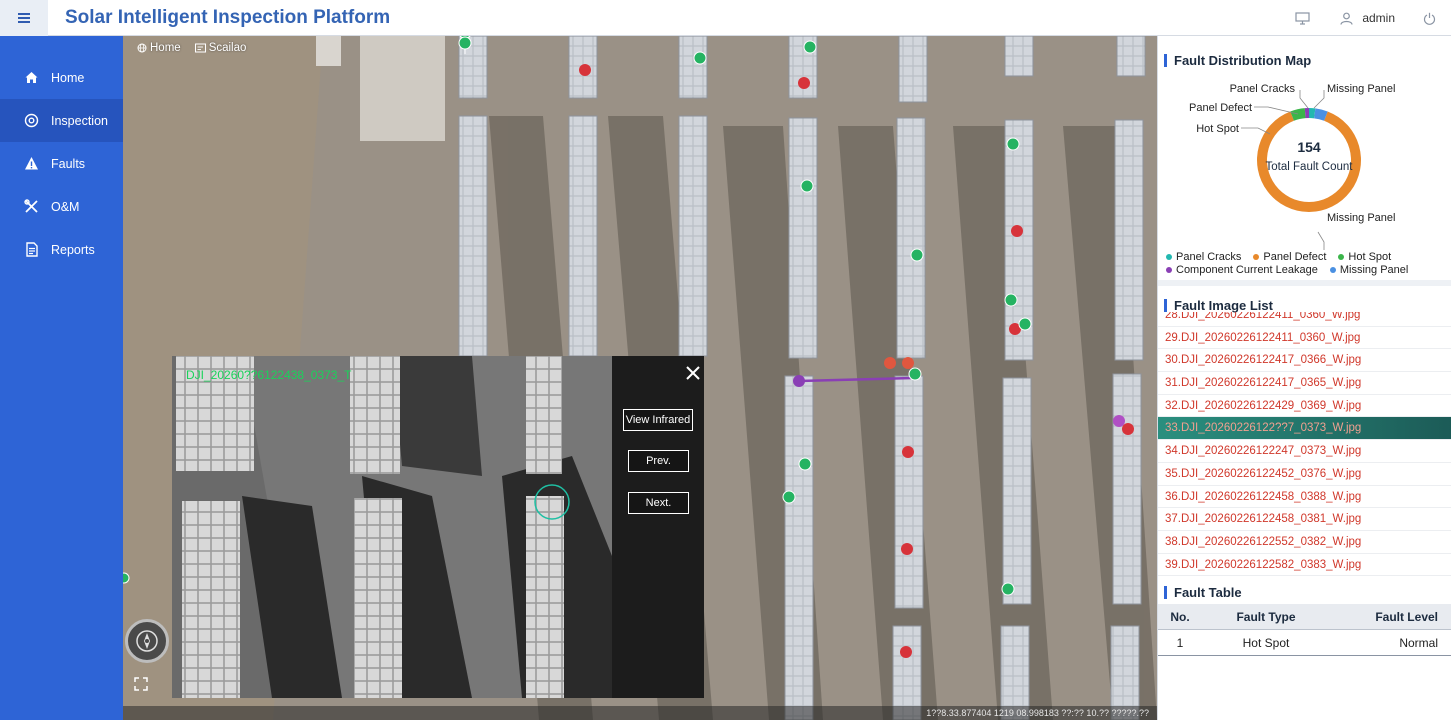 The image size is (1451, 720). I want to click on column-header-no: No., so click(1180, 616).